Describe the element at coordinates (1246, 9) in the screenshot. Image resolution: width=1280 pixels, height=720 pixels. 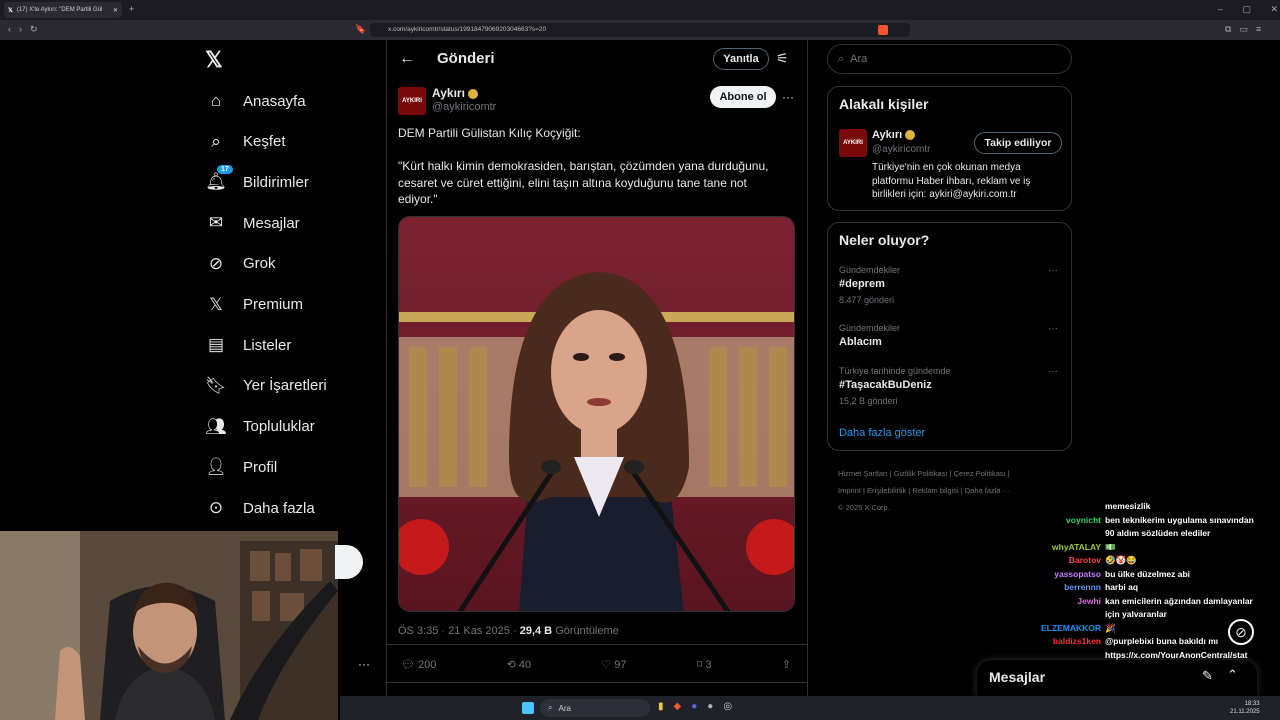
I see `maximize-icon: ▢` at that location.